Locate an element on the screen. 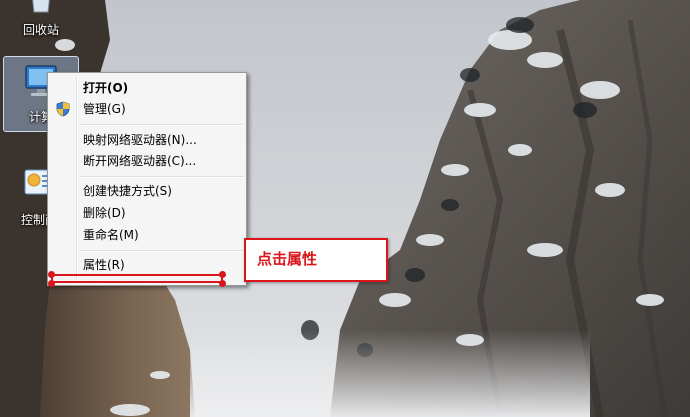 Image resolution: width=690 pixels, height=417 pixels. menu-item-label: 管理(G) is located at coordinates (104, 109).